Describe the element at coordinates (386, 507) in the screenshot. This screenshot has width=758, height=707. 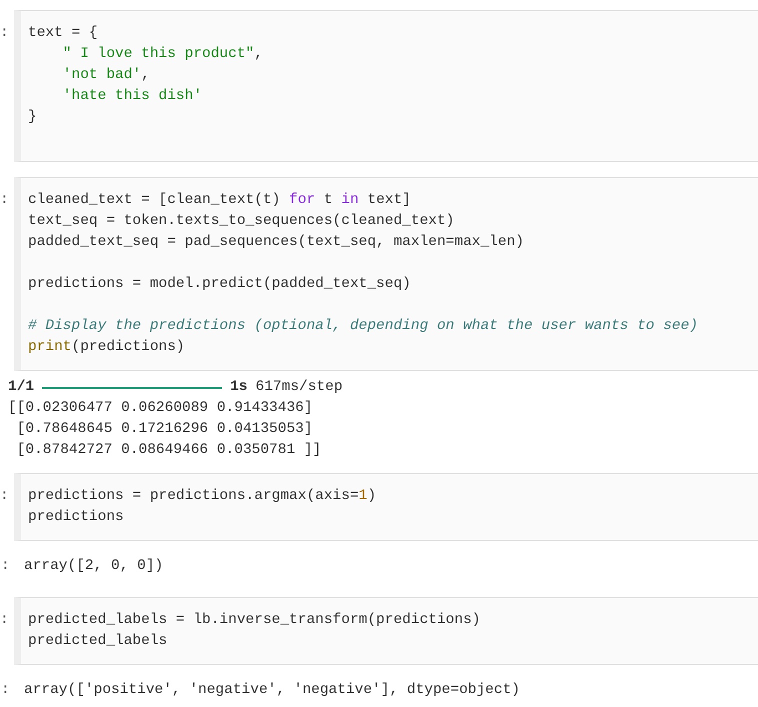
I see `code-cell: predictions = predictions.argmax(axis=1) predictions` at that location.